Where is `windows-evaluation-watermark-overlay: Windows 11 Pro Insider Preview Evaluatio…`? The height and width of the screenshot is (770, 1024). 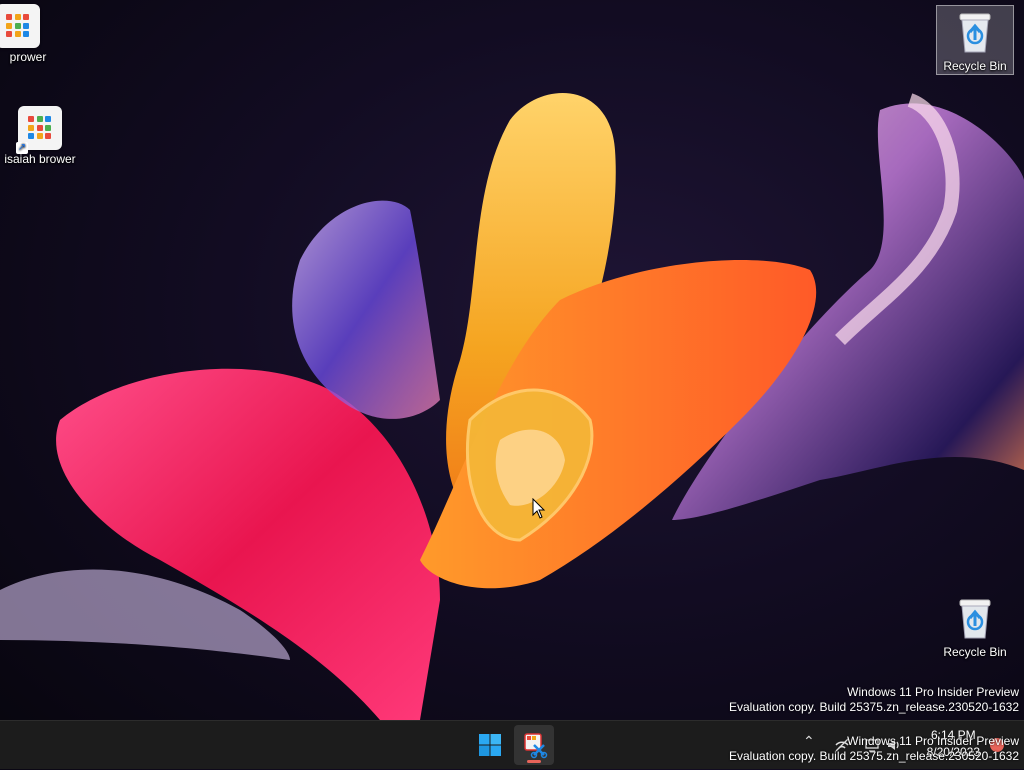 windows-evaluation-watermark-overlay: Windows 11 Pro Insider Preview Evaluatio… is located at coordinates (874, 749).